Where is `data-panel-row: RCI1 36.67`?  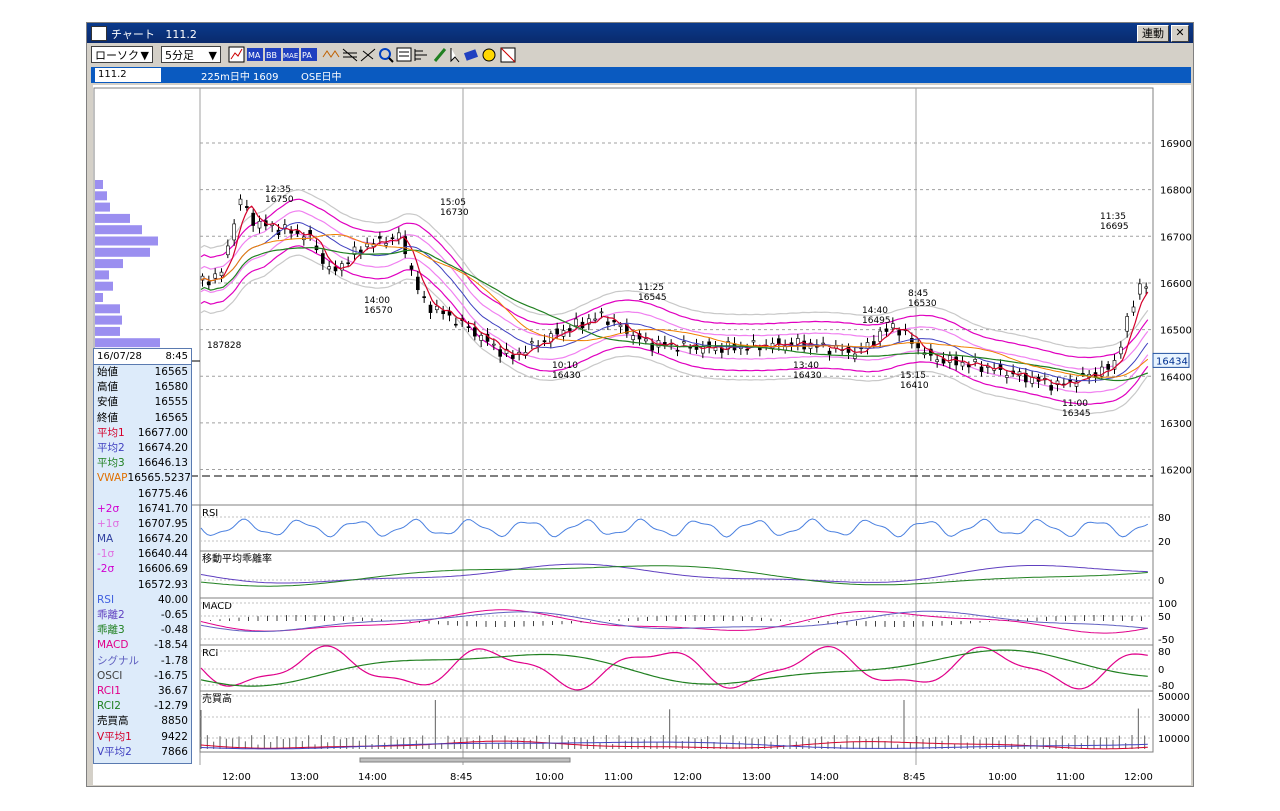 data-panel-row: RCI1 36.67 is located at coordinates (142, 691).